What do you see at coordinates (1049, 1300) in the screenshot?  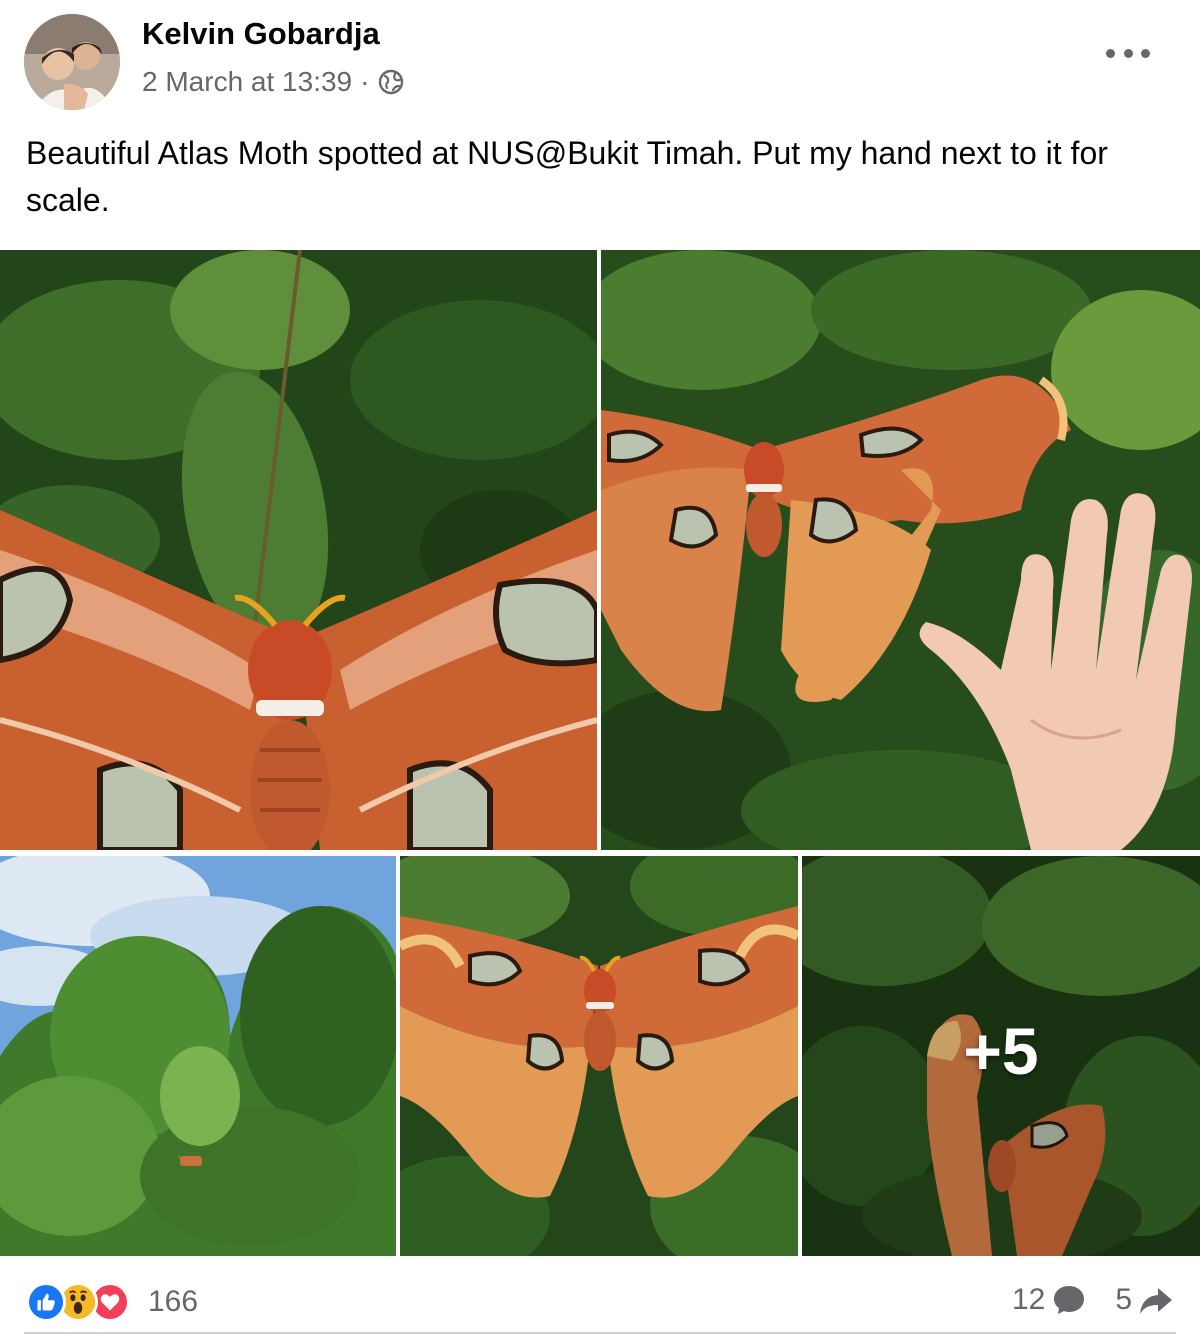 I see `comments-stat: 12` at bounding box center [1049, 1300].